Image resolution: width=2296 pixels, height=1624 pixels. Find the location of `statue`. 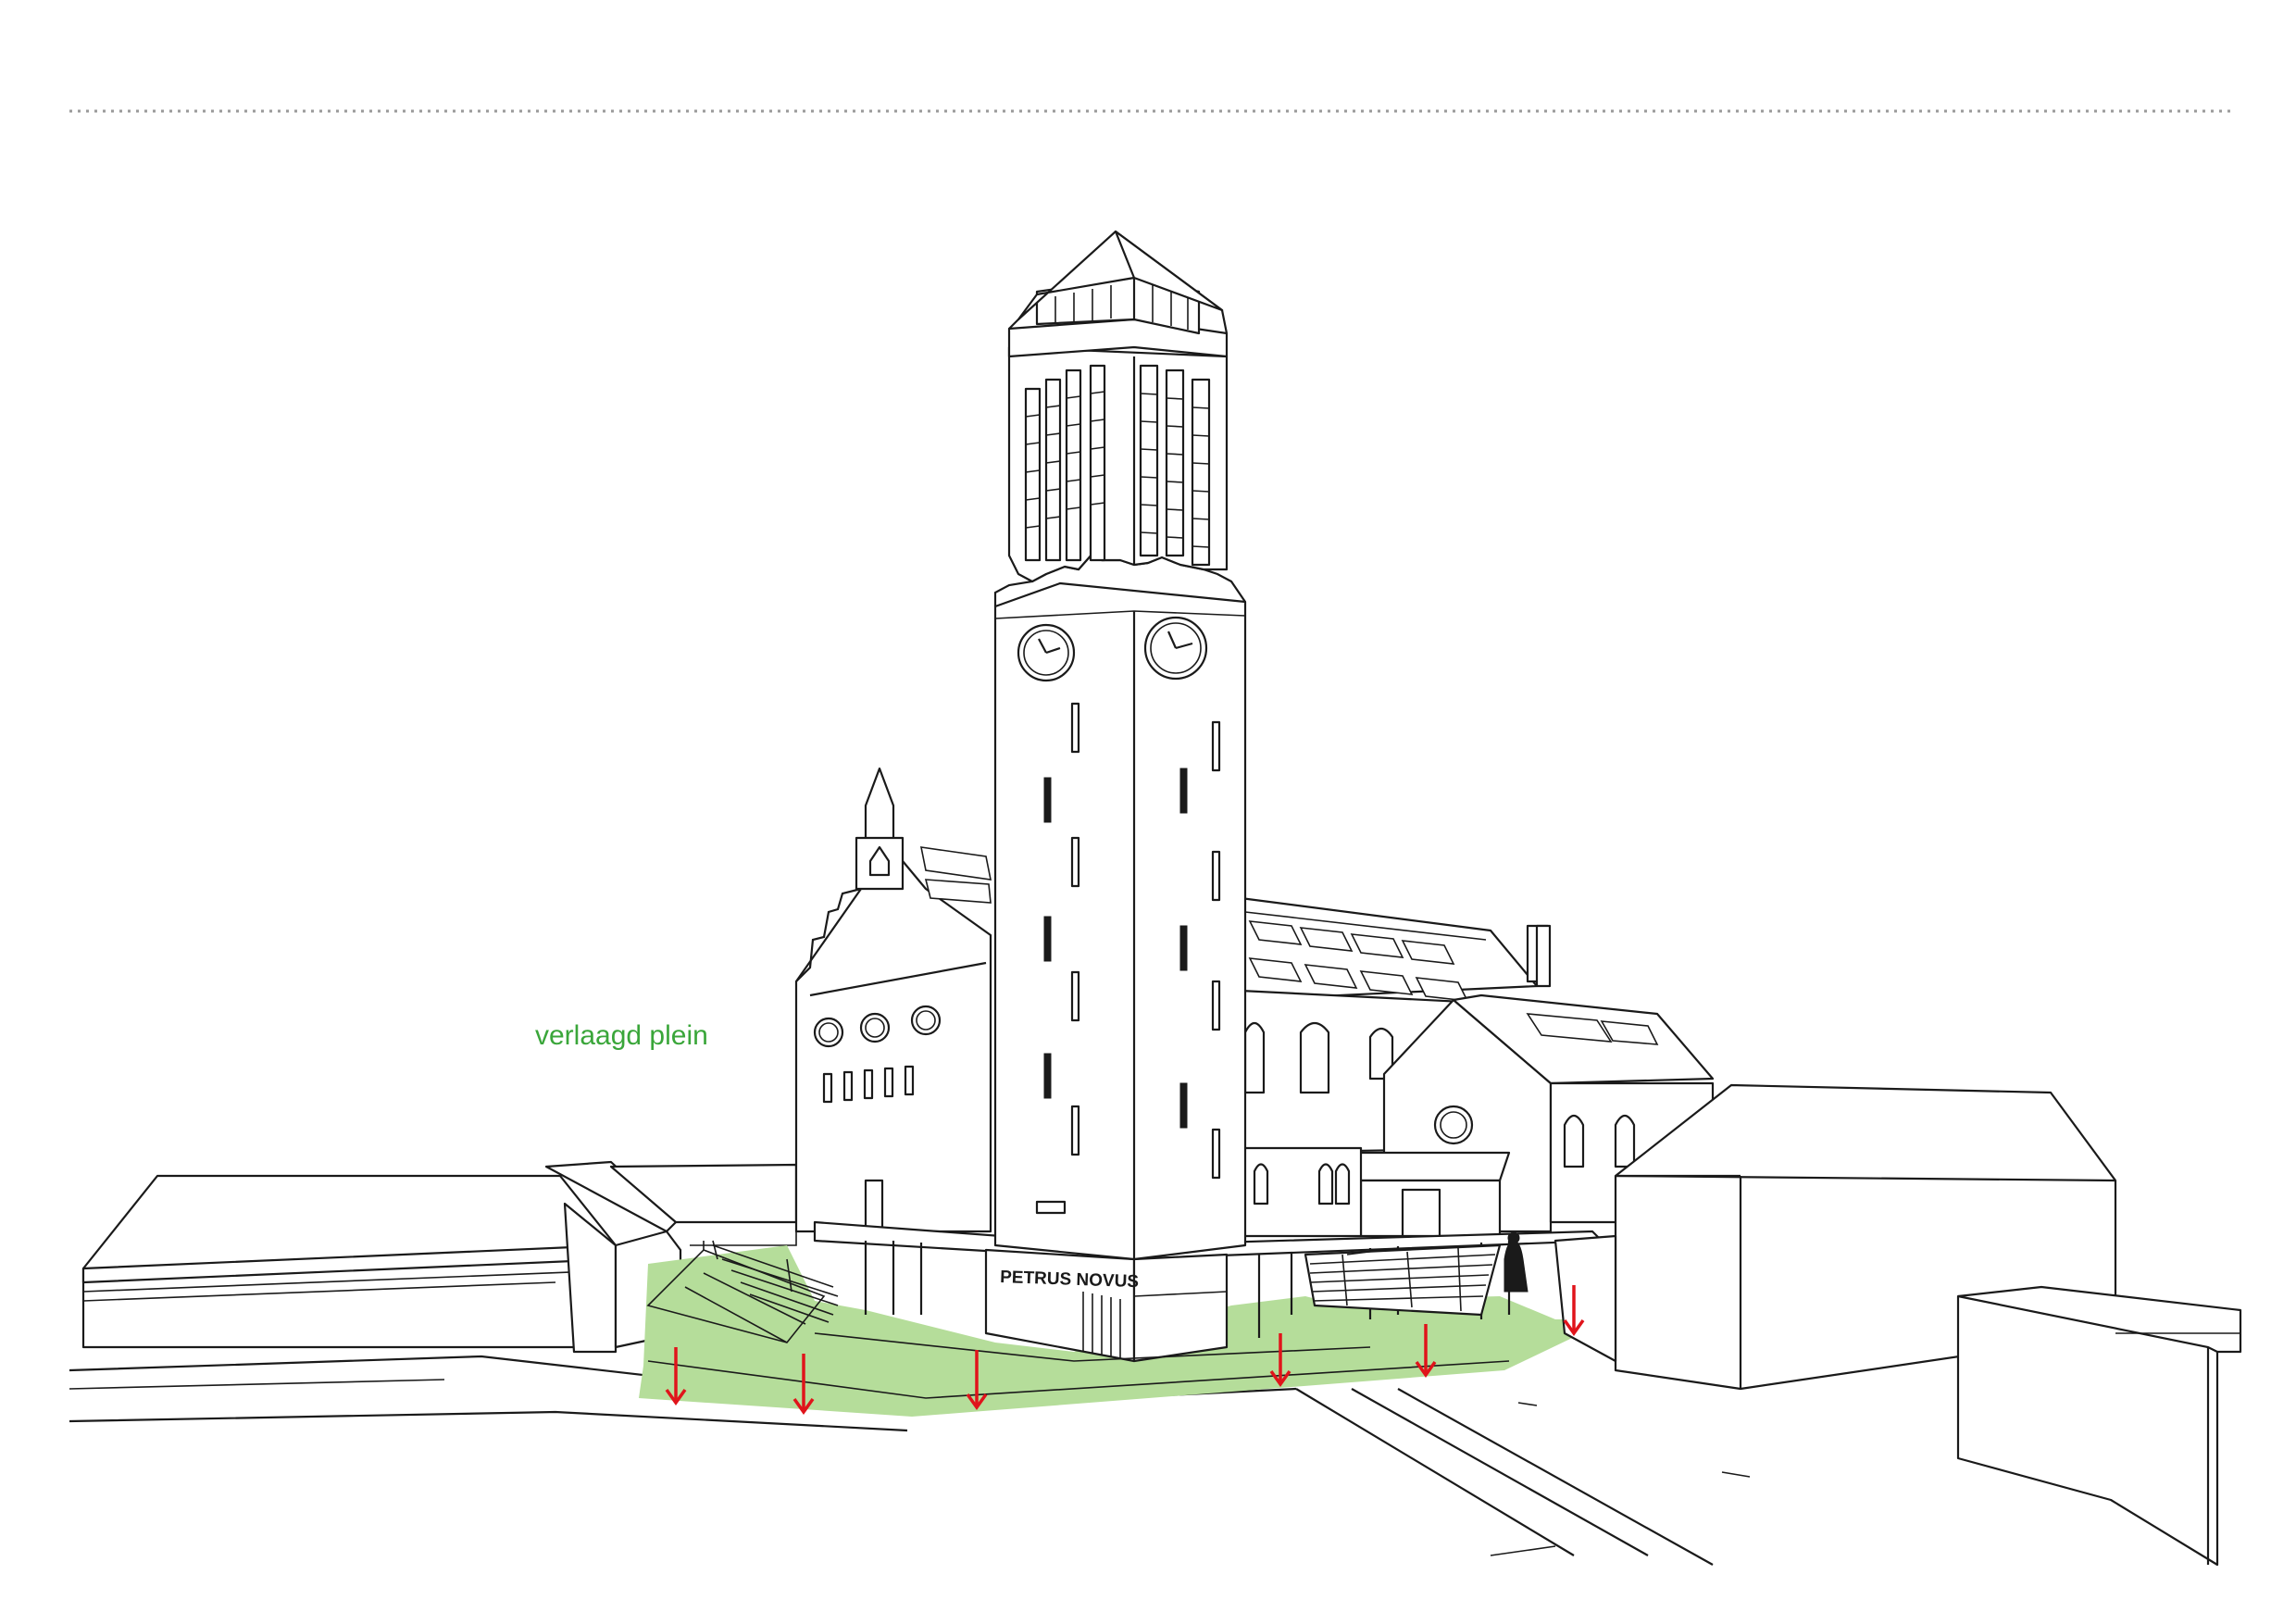

statue is located at coordinates (1516, 1266).